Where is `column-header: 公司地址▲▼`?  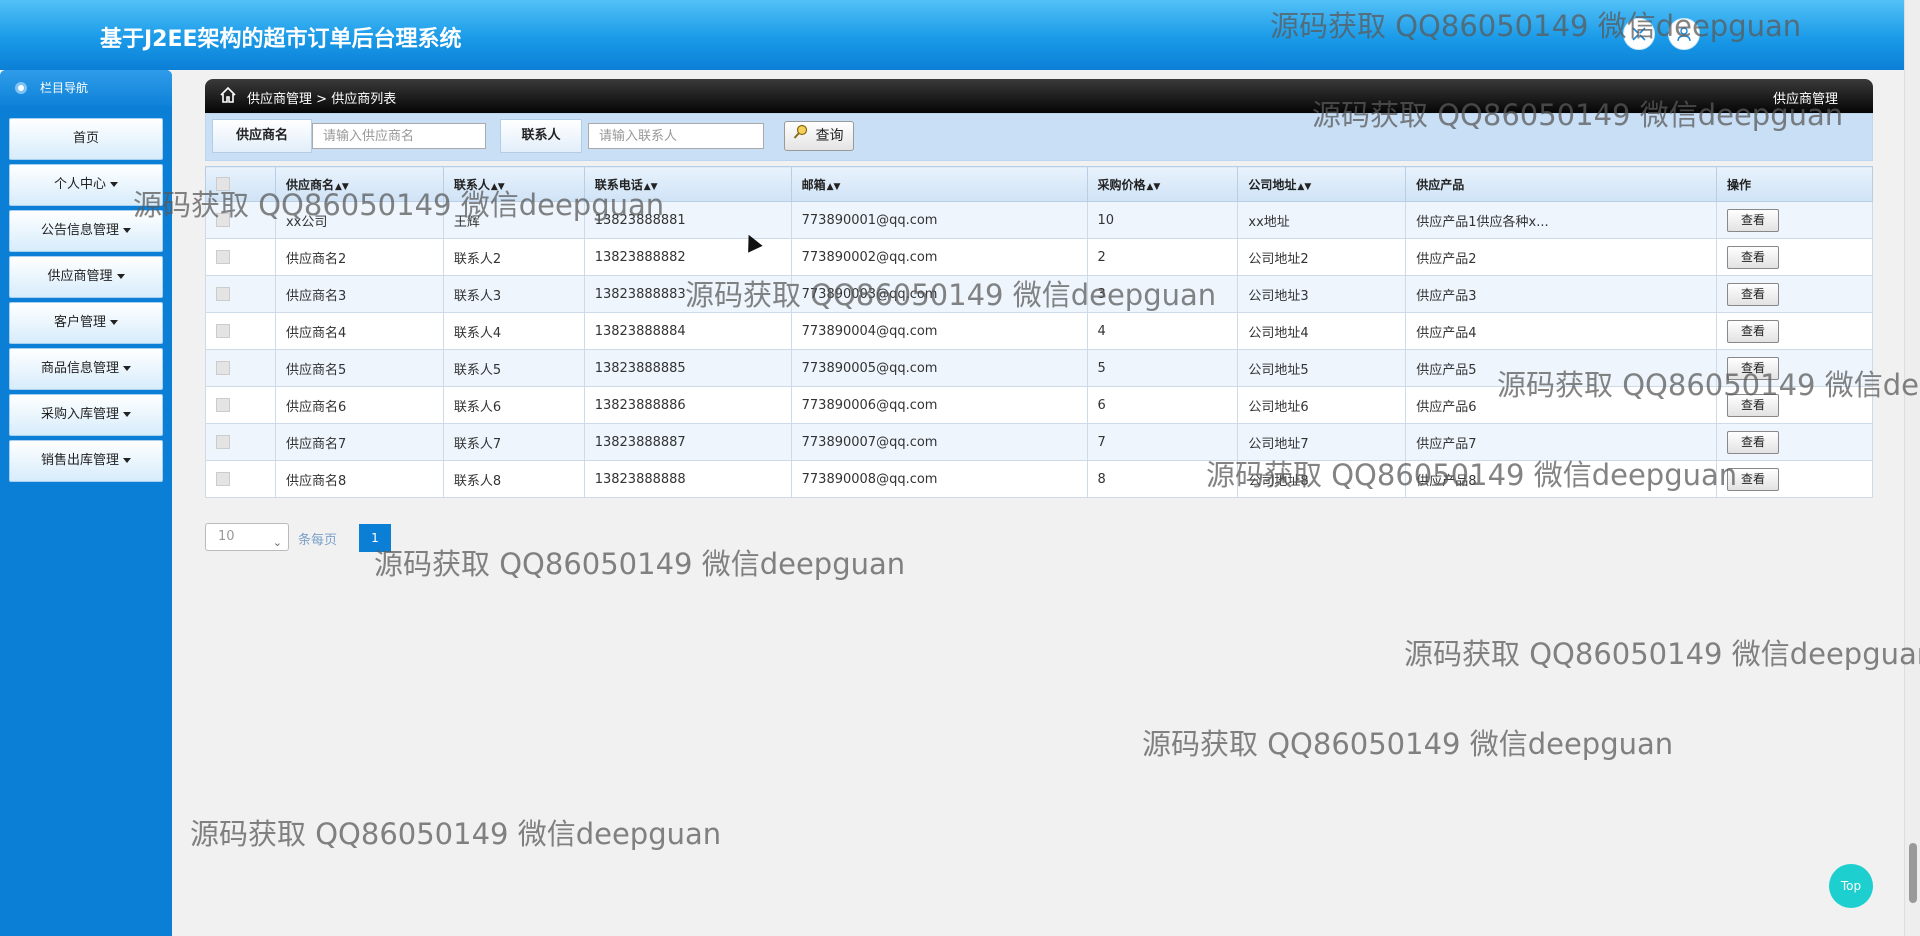
column-header: 公司地址▲▼ is located at coordinates (1322, 184).